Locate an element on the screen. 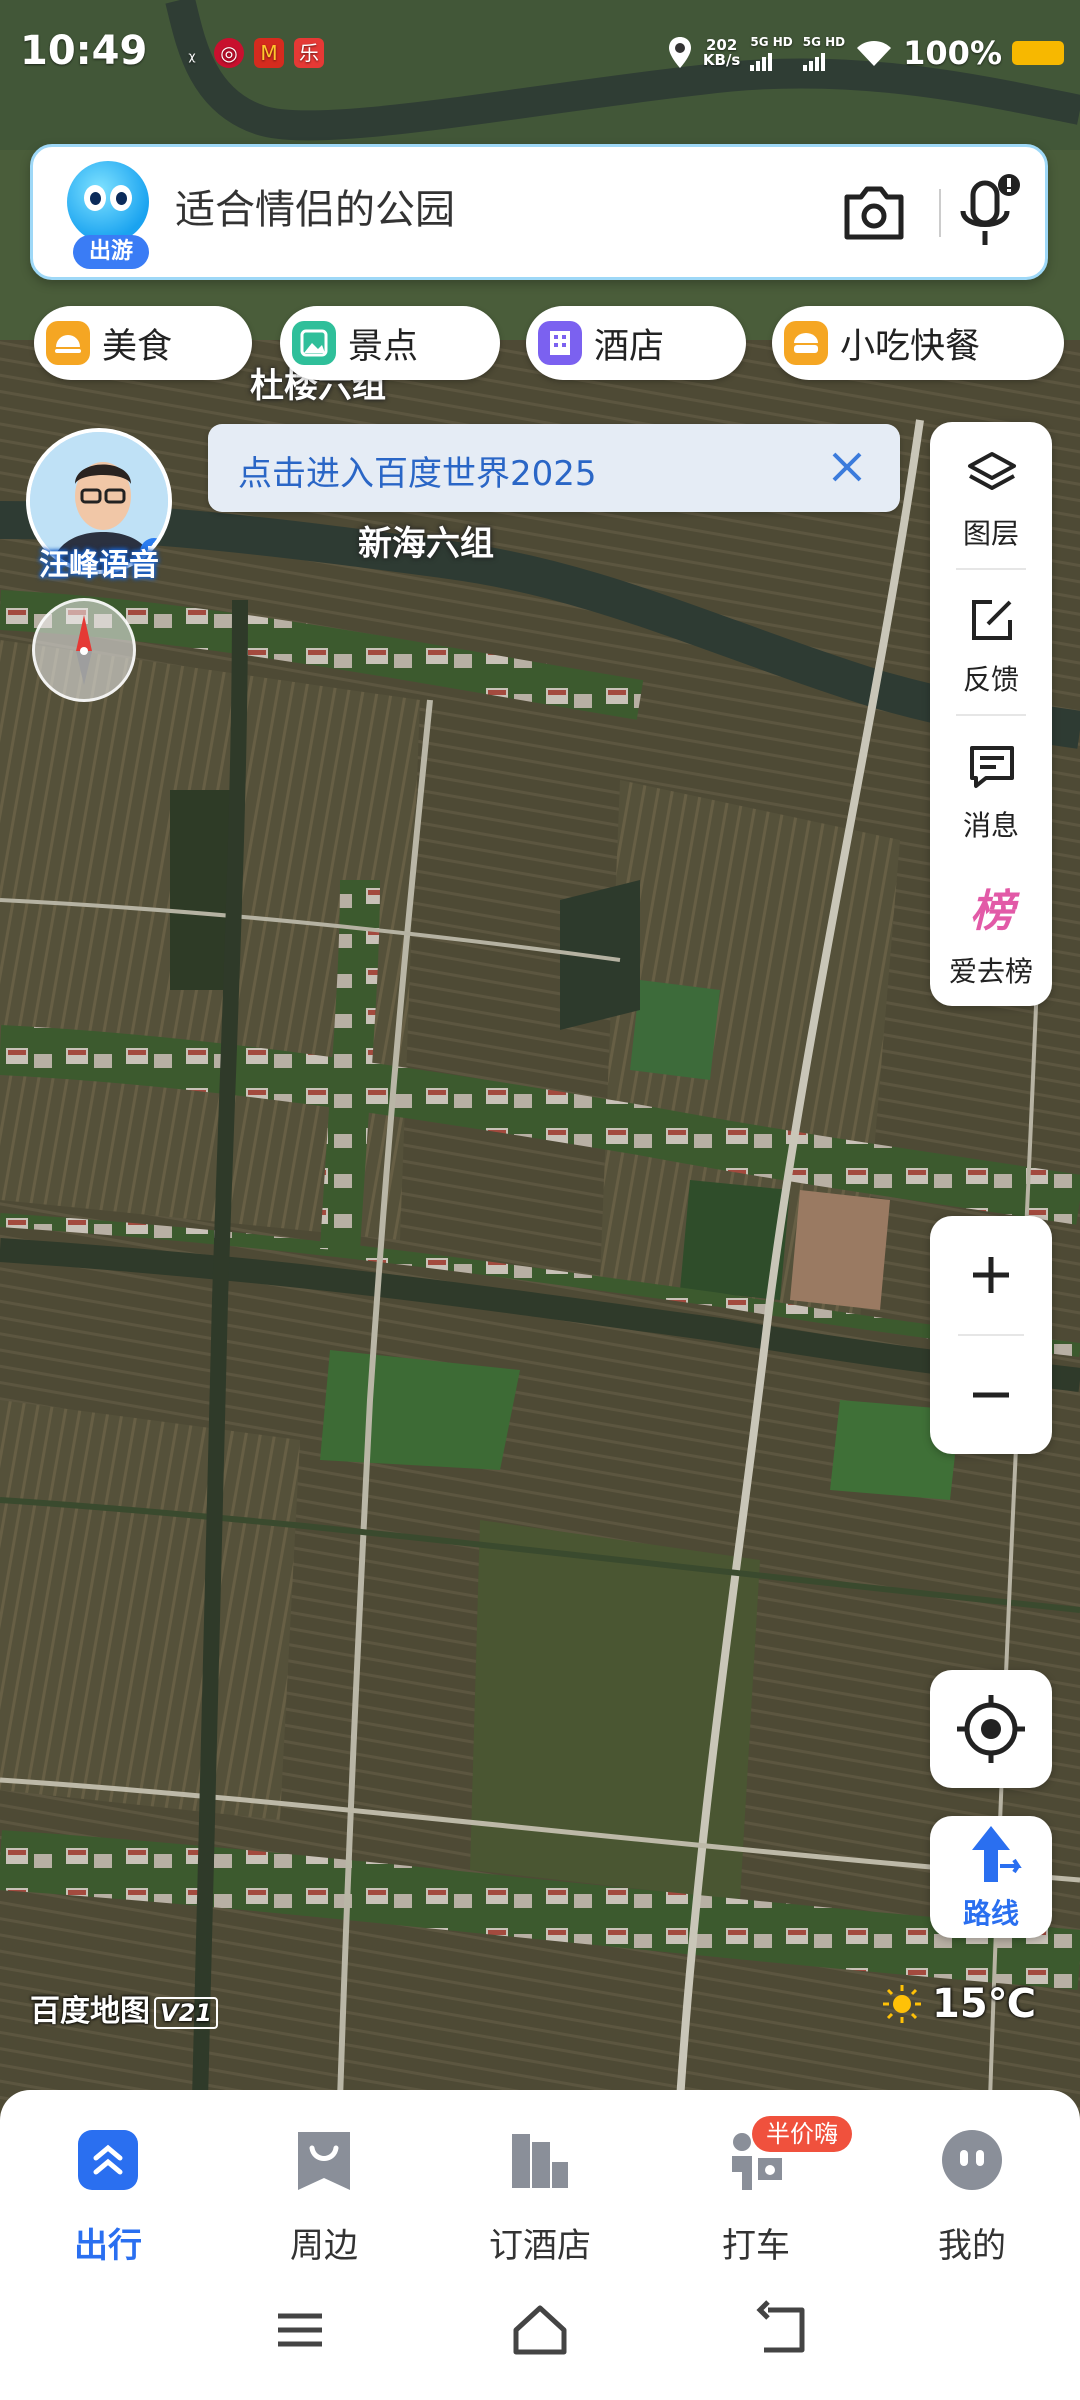 This screenshot has width=1080, height=2400. feedback-label: 反馈 is located at coordinates (990, 679).